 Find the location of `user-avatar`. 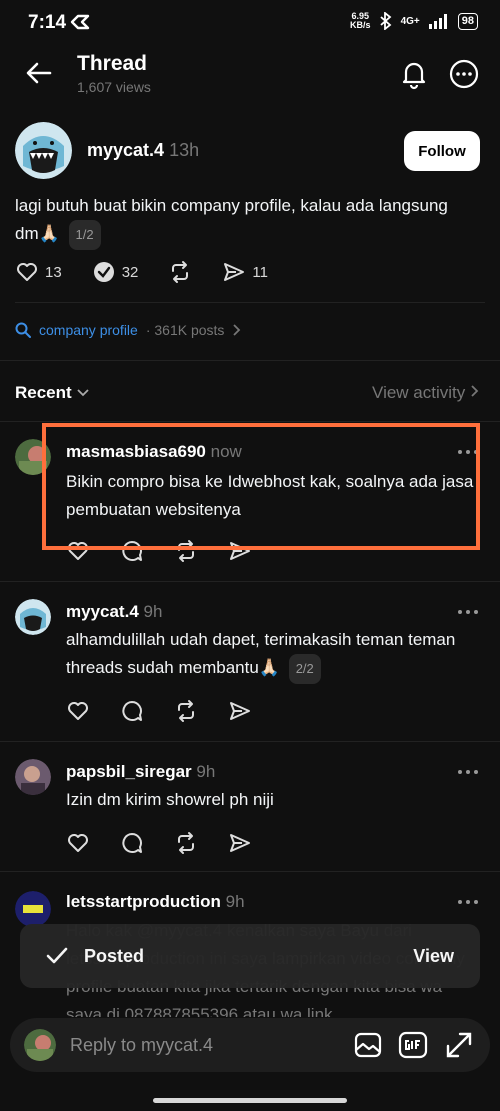

user-avatar is located at coordinates (40, 1045).